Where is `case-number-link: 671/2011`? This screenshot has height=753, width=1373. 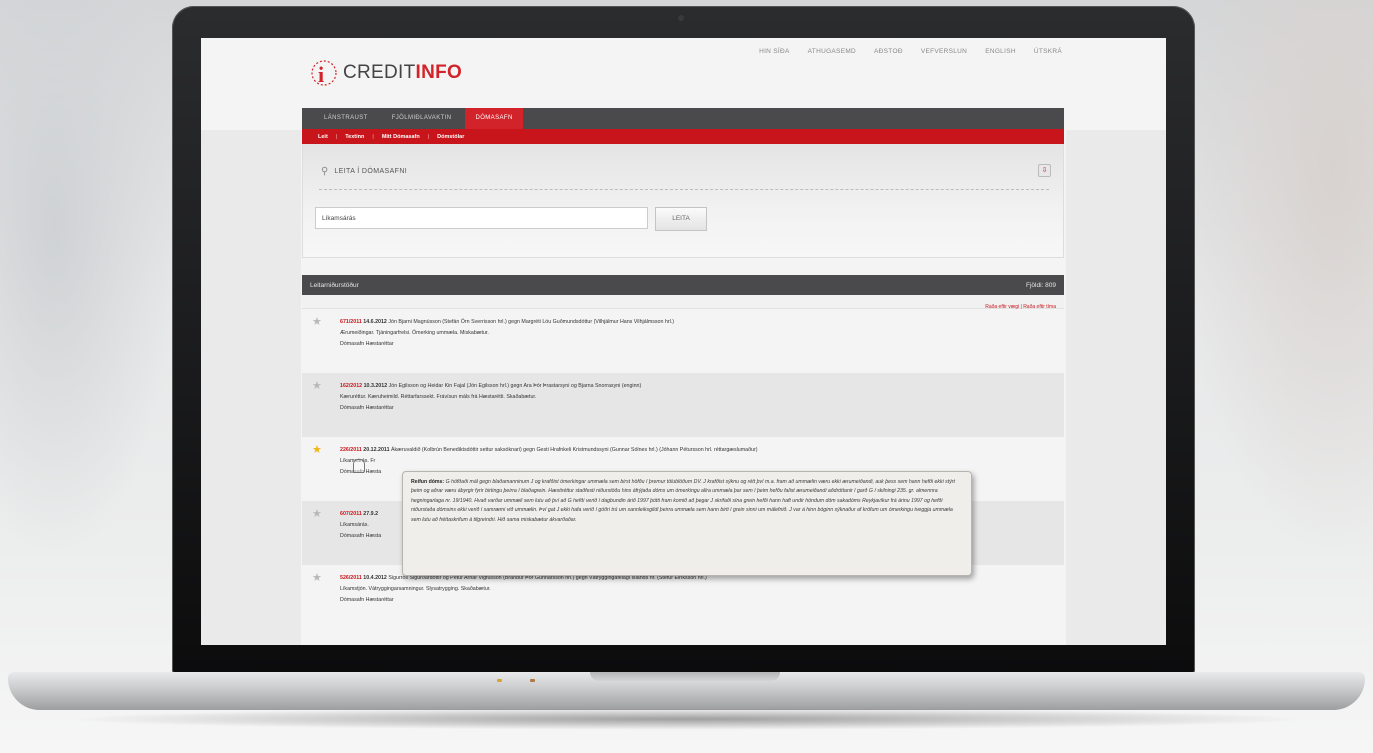 case-number-link: 671/2011 is located at coordinates (351, 322).